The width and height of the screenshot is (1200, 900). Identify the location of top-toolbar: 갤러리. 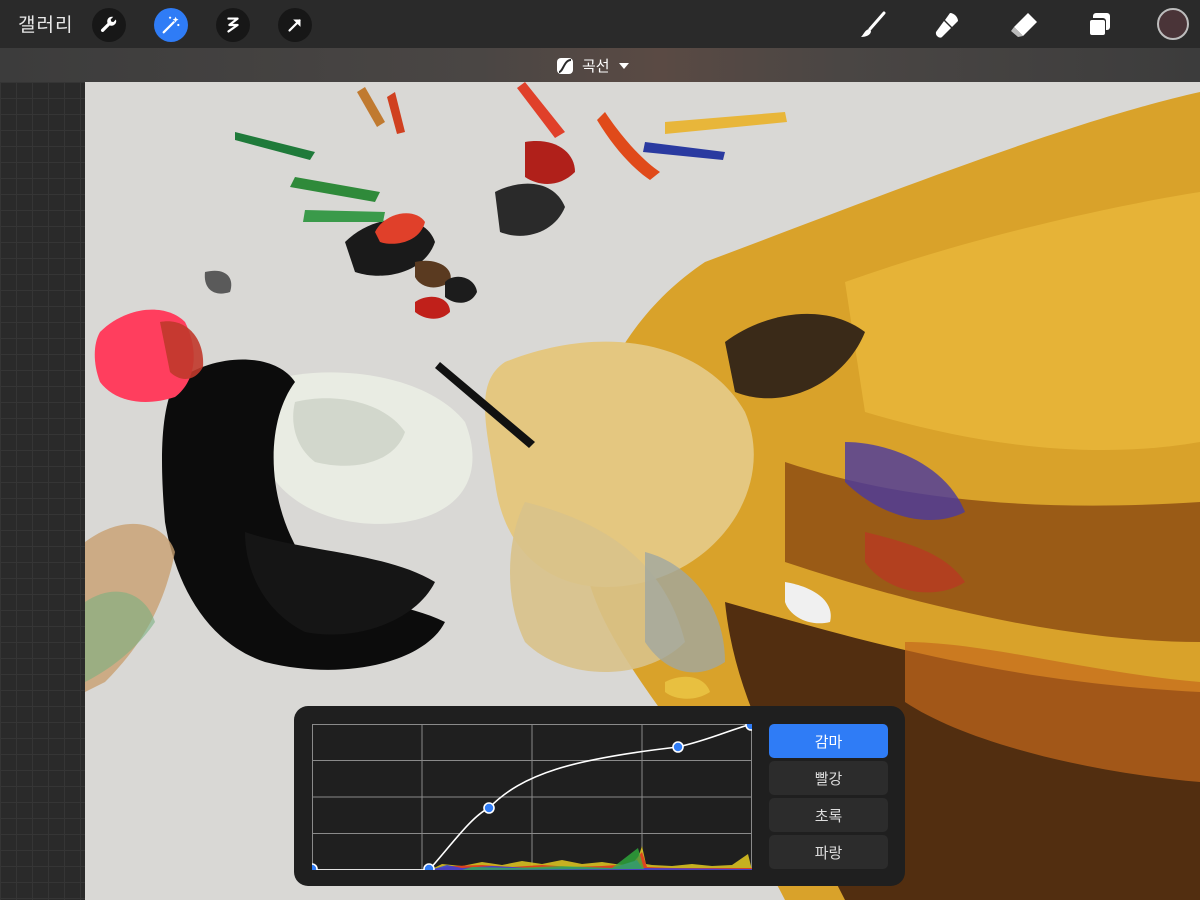
(600, 24).